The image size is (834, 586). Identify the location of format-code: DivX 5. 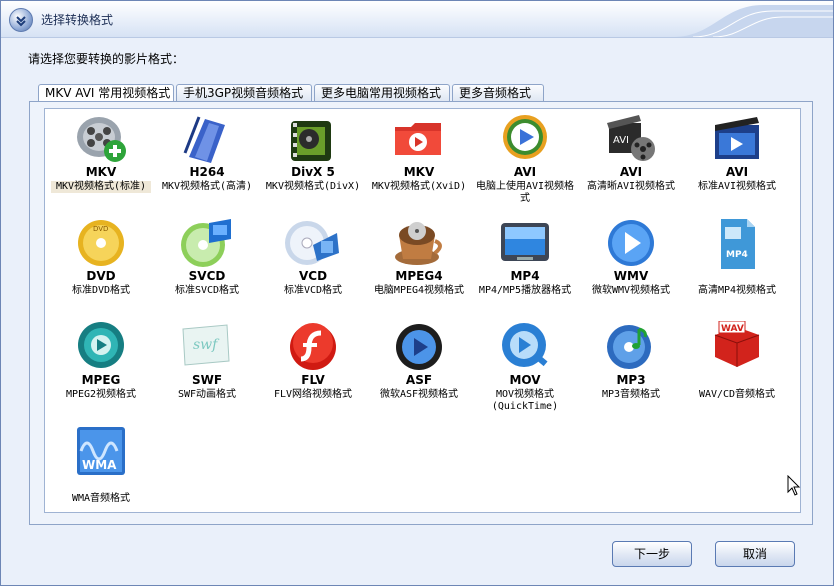
(313, 172).